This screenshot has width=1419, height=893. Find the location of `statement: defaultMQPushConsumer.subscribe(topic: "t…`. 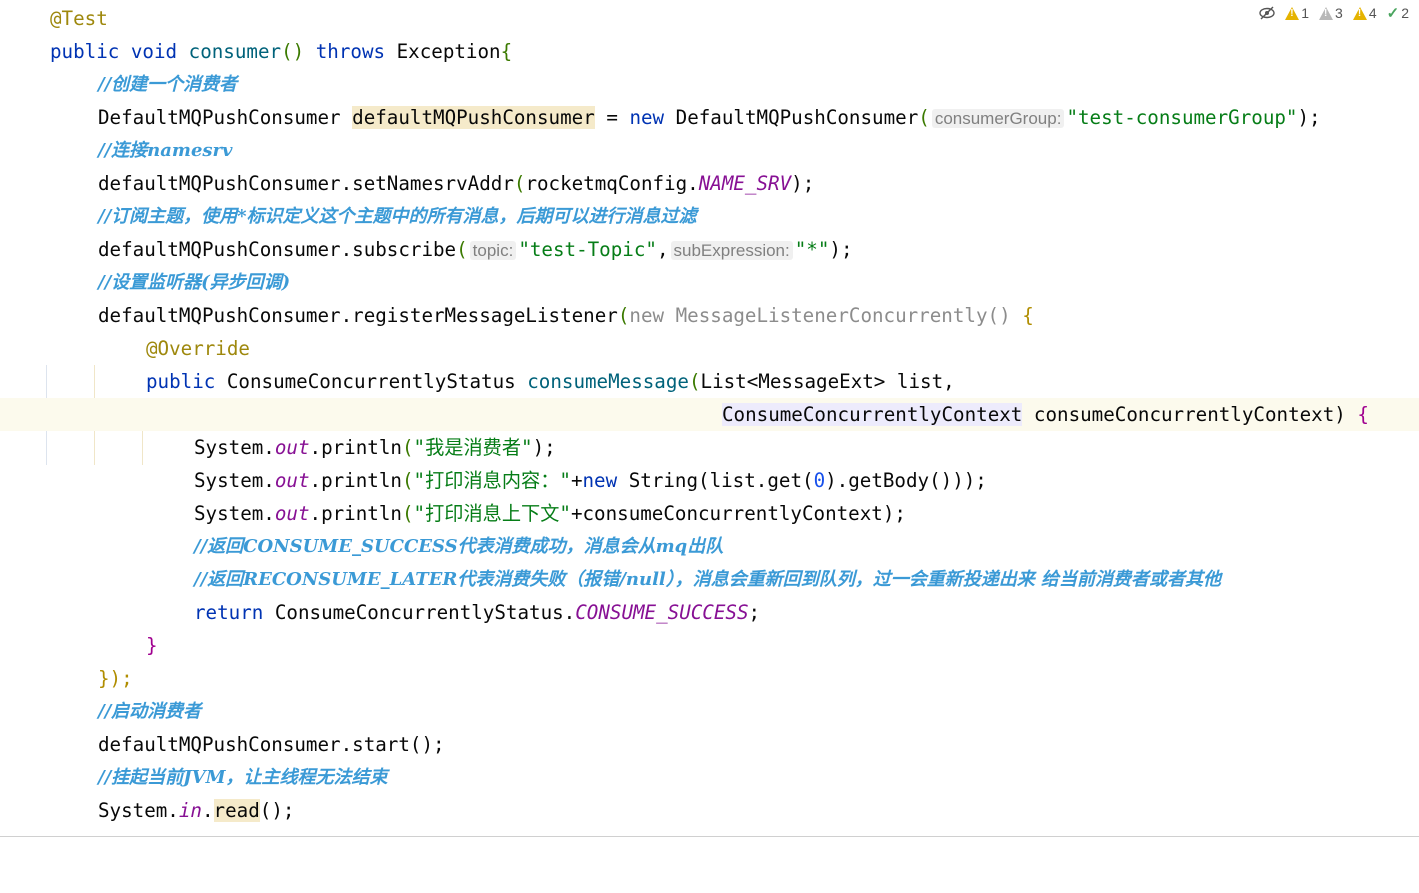

statement: defaultMQPushConsumer.subscribe(topic: "t… is located at coordinates (475, 249).